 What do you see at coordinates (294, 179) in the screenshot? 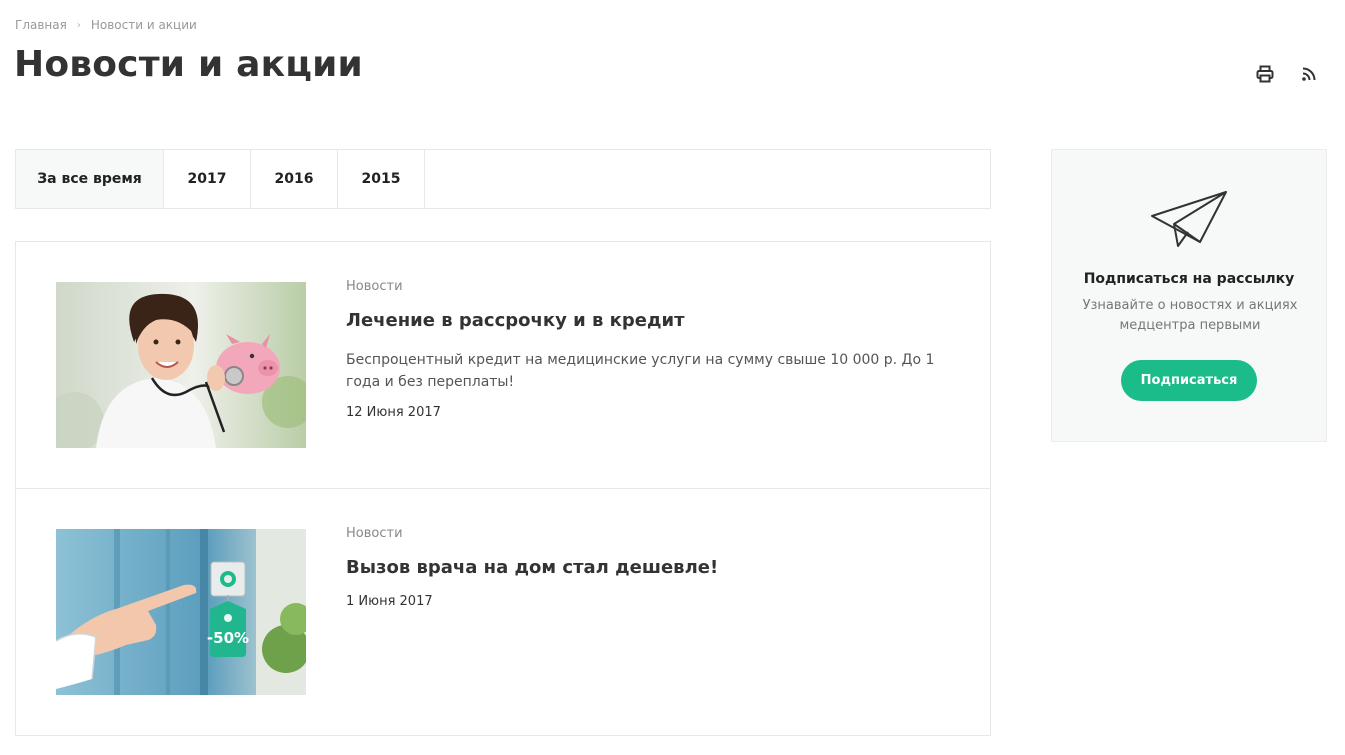
I see `tab-2016: 2016` at bounding box center [294, 179].